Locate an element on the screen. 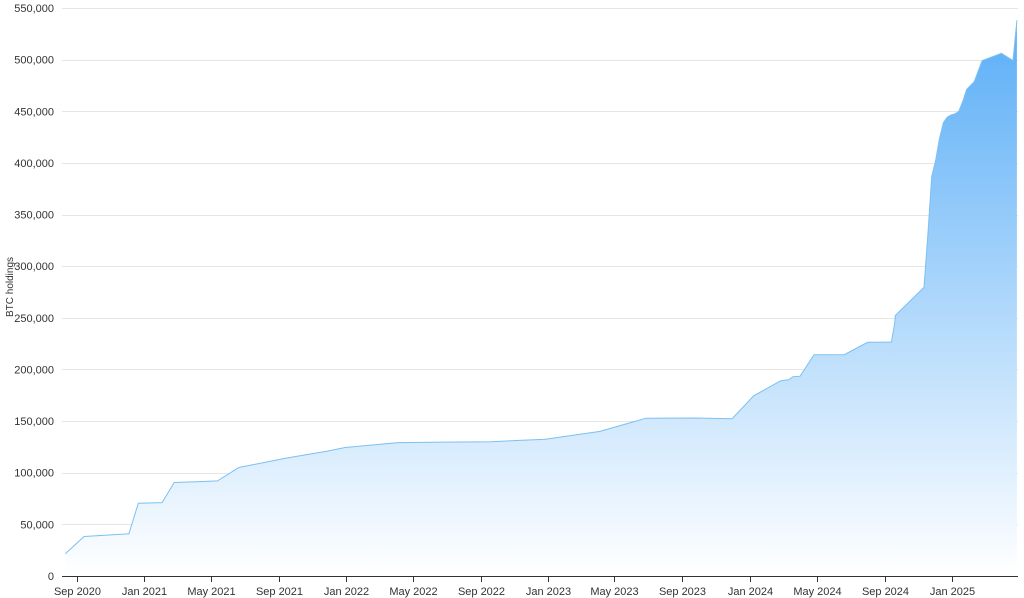 Image resolution: width=1024 pixels, height=598 pixels. x-tick-label: Sep 2021 is located at coordinates (279, 592).